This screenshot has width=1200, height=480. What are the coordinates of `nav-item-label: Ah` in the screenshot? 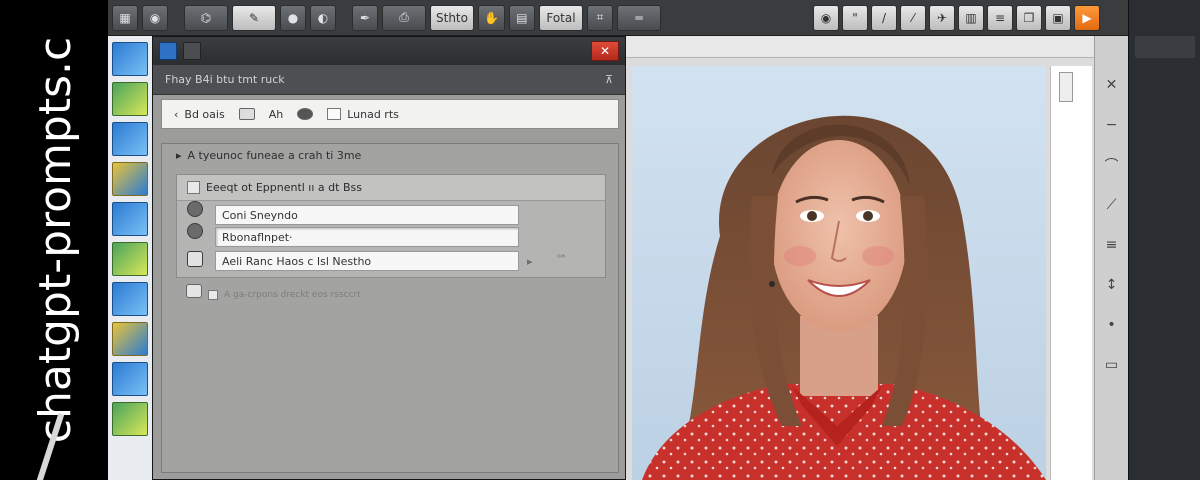 It's located at (276, 114).